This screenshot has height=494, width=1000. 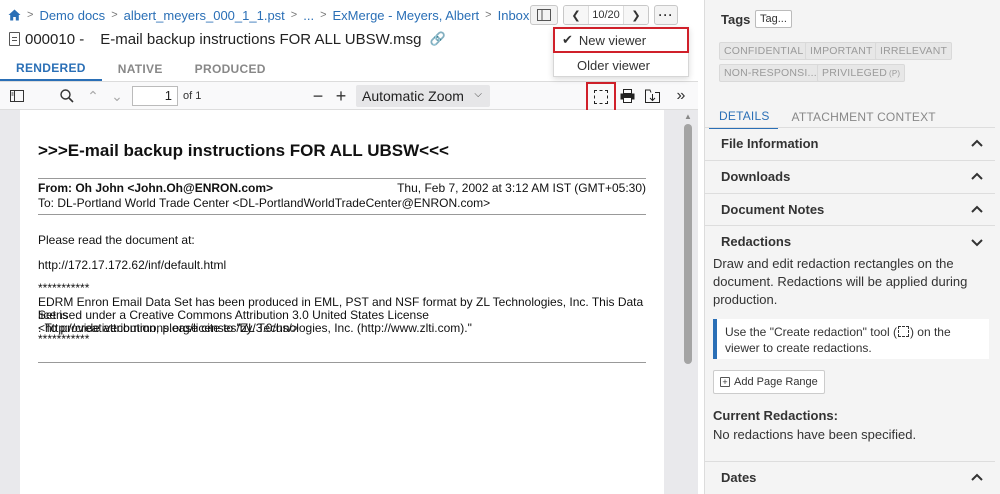 I want to click on menu-item-older-viewer: Older viewer, so click(x=621, y=65).